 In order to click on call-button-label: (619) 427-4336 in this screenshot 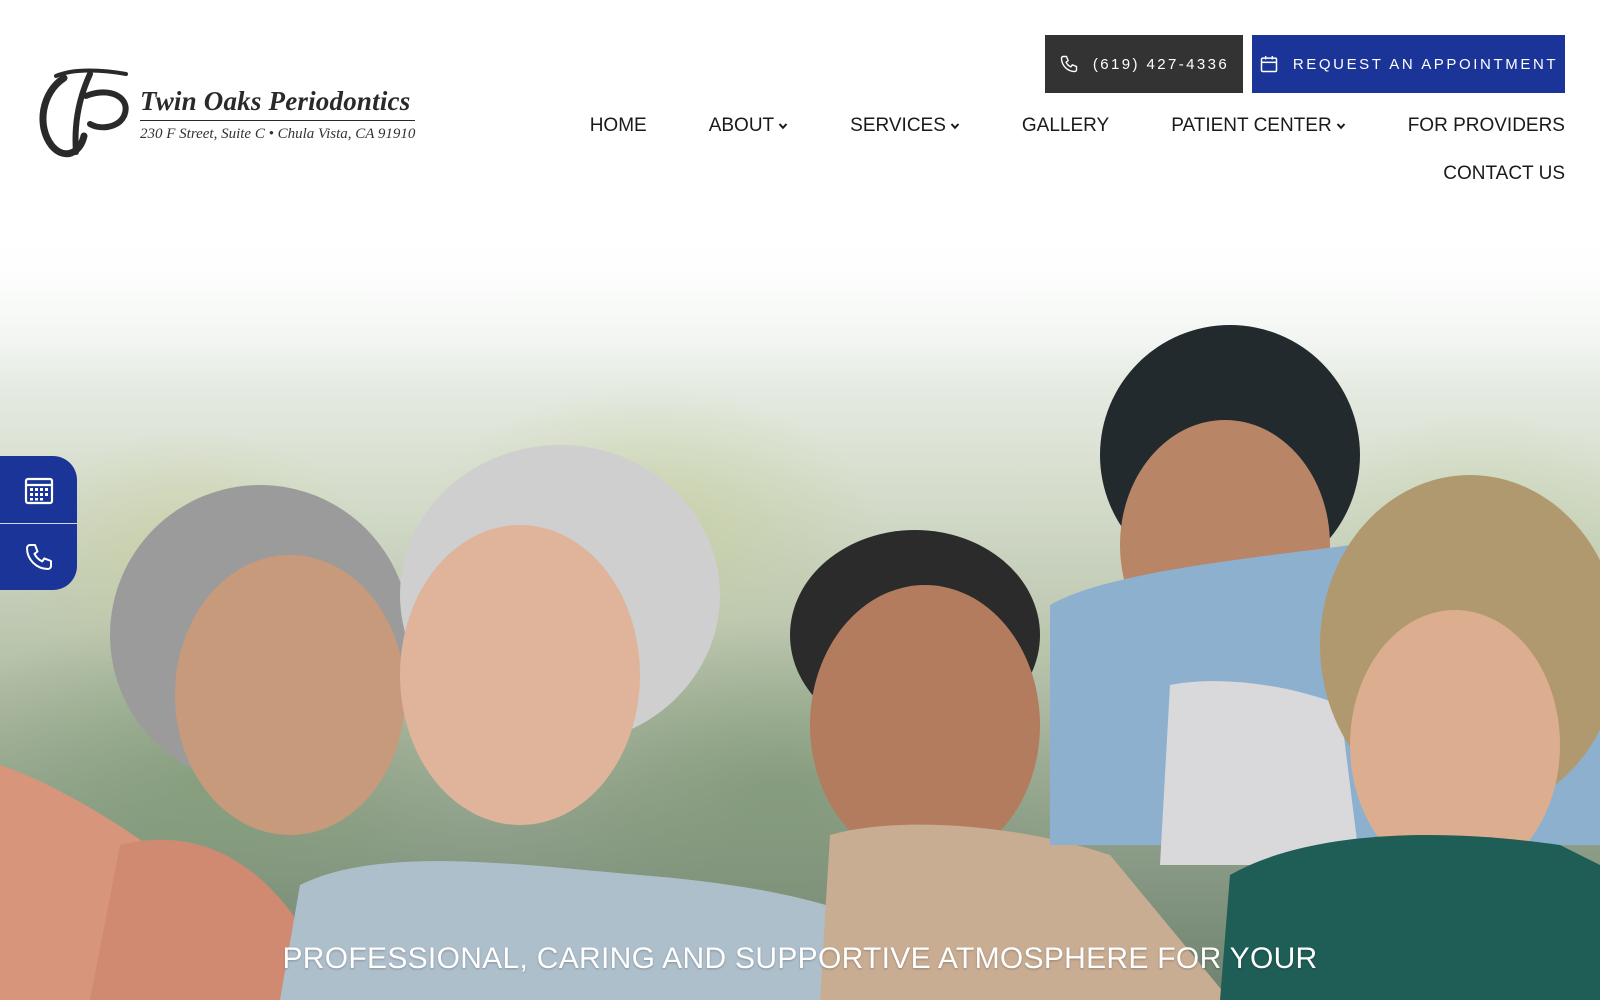, I will do `click(1161, 64)`.